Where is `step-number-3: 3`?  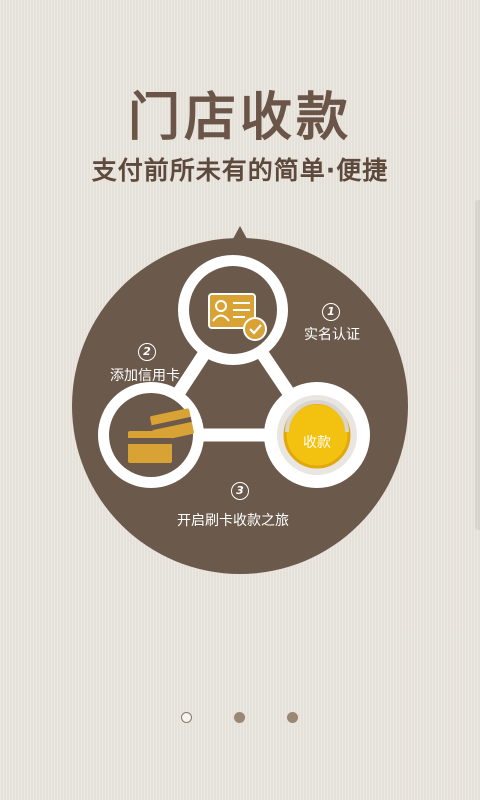
step-number-3: 3 is located at coordinates (240, 491).